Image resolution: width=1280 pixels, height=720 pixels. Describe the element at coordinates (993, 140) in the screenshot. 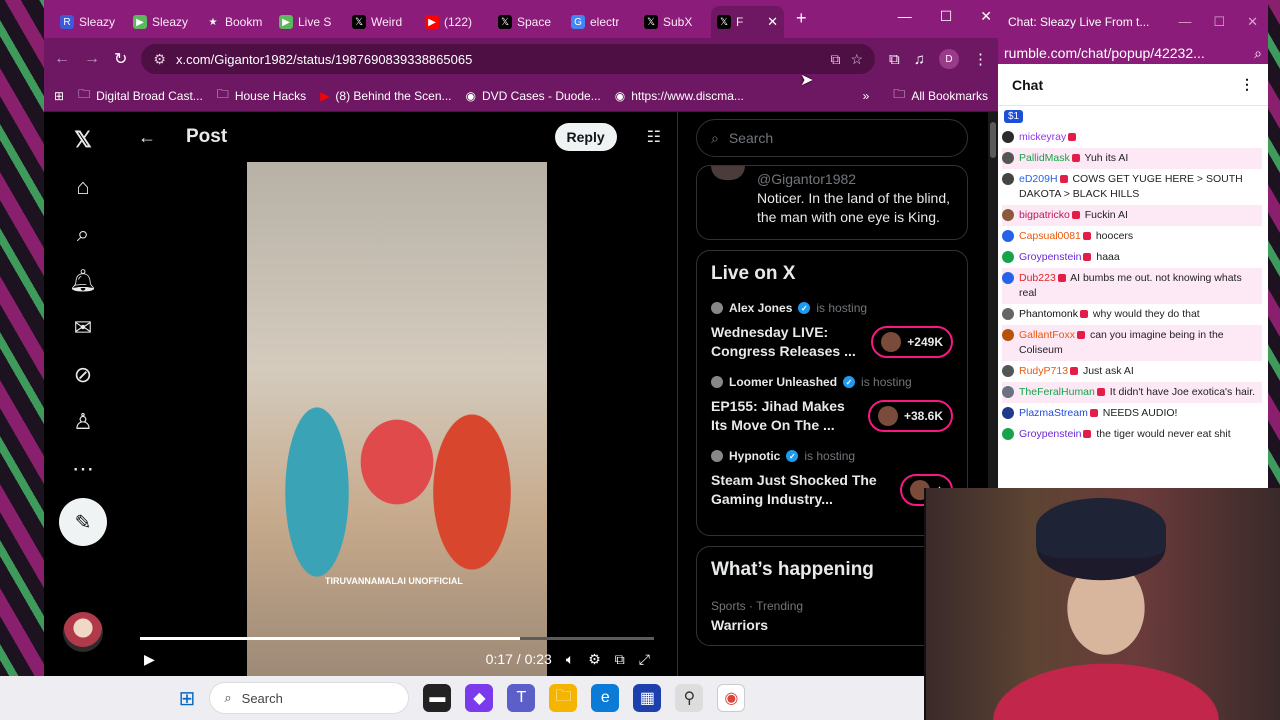

I see `scrollbar-thumb` at that location.